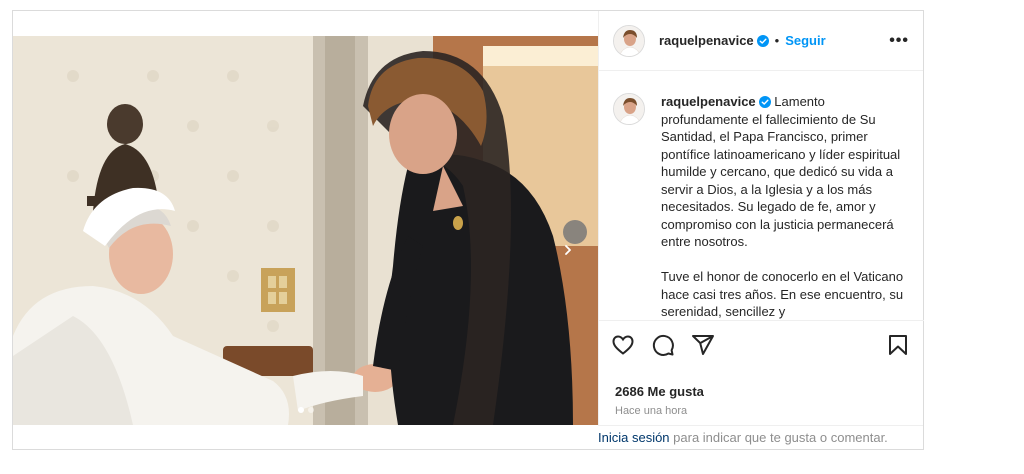 This screenshot has width=1024, height=474. What do you see at coordinates (761, 372) in the screenshot?
I see `post-actions: 2686 Me gusta Hace una hora` at bounding box center [761, 372].